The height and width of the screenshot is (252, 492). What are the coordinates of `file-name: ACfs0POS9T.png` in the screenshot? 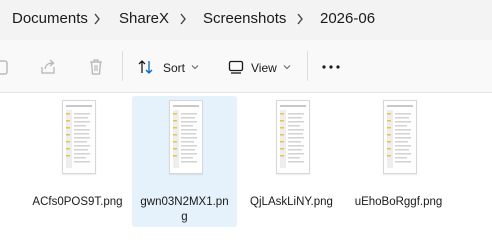 It's located at (77, 202).